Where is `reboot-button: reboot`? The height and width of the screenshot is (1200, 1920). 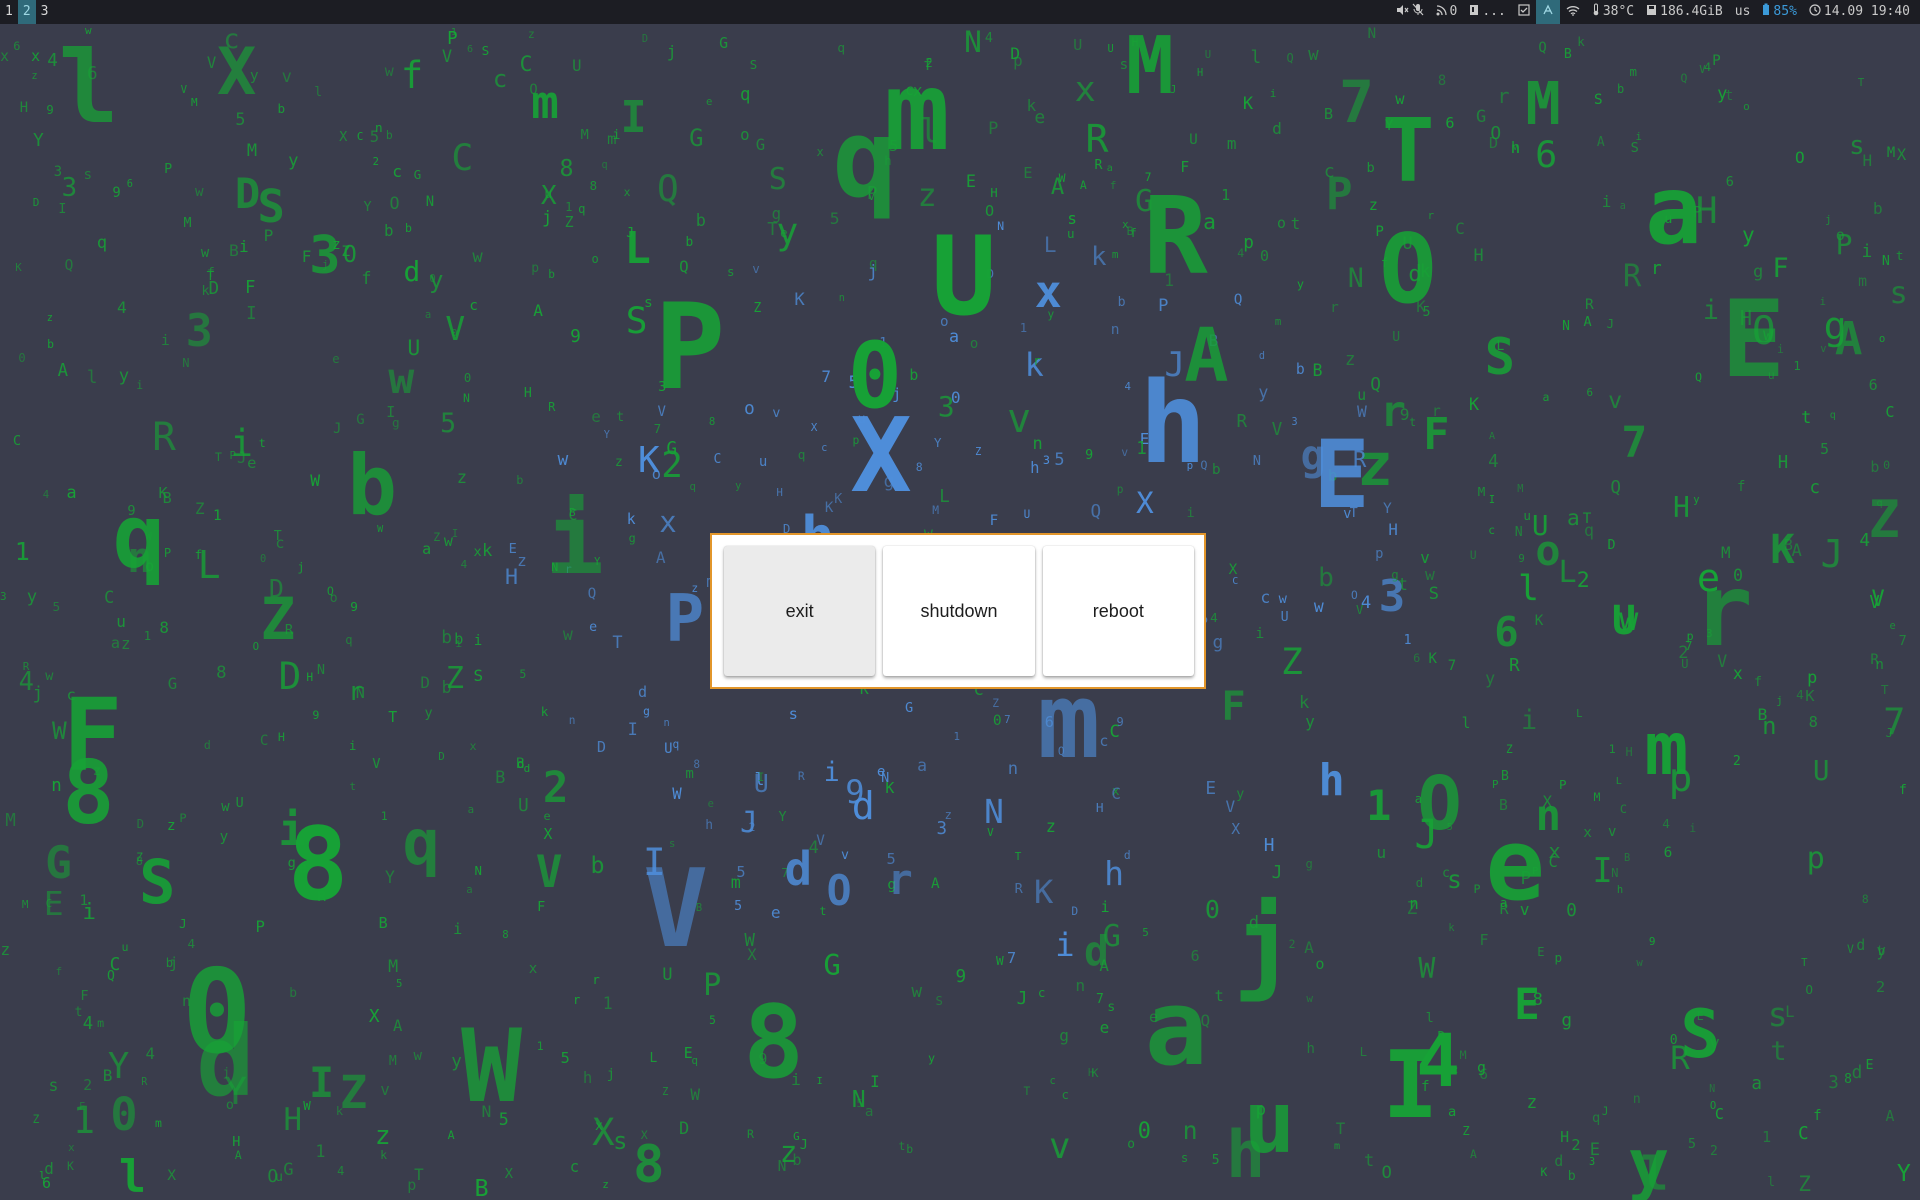 reboot-button: reboot is located at coordinates (1118, 611).